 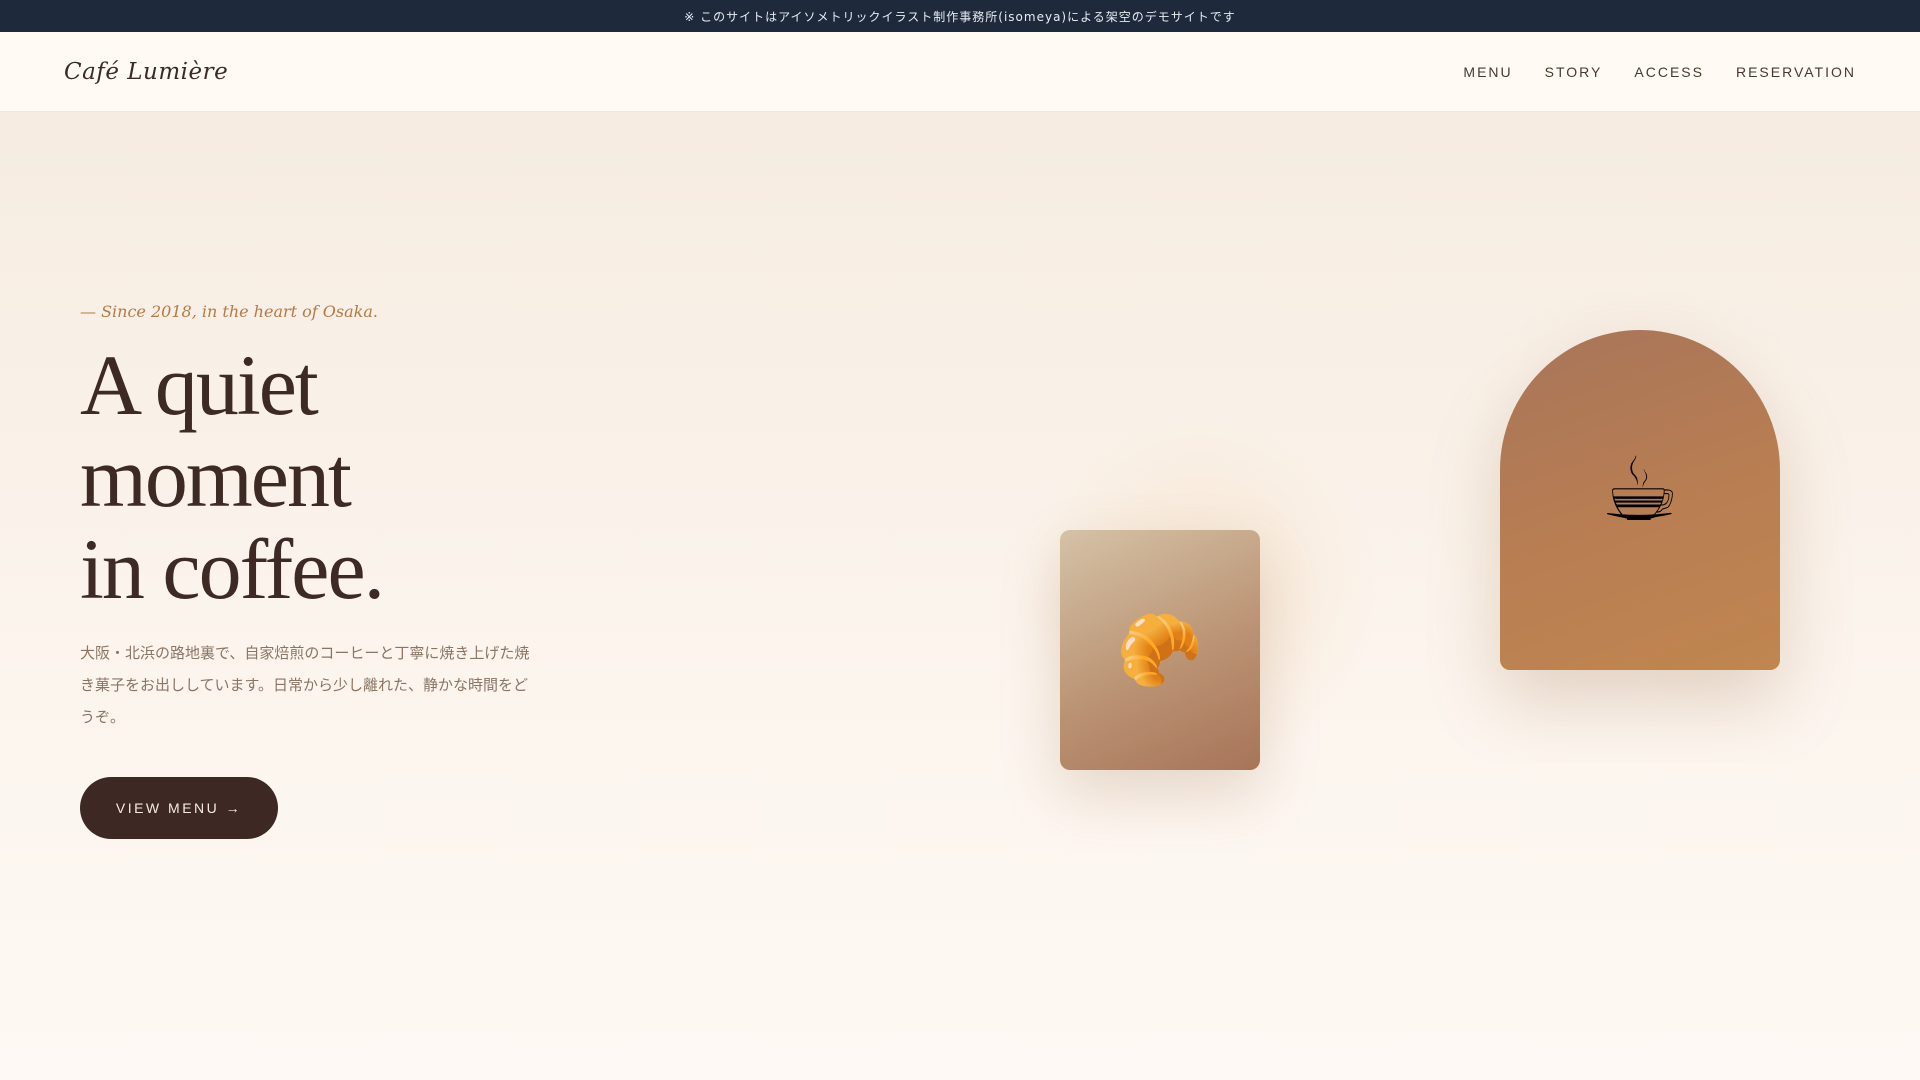 I want to click on headline-line: in coffee., so click(x=232, y=569).